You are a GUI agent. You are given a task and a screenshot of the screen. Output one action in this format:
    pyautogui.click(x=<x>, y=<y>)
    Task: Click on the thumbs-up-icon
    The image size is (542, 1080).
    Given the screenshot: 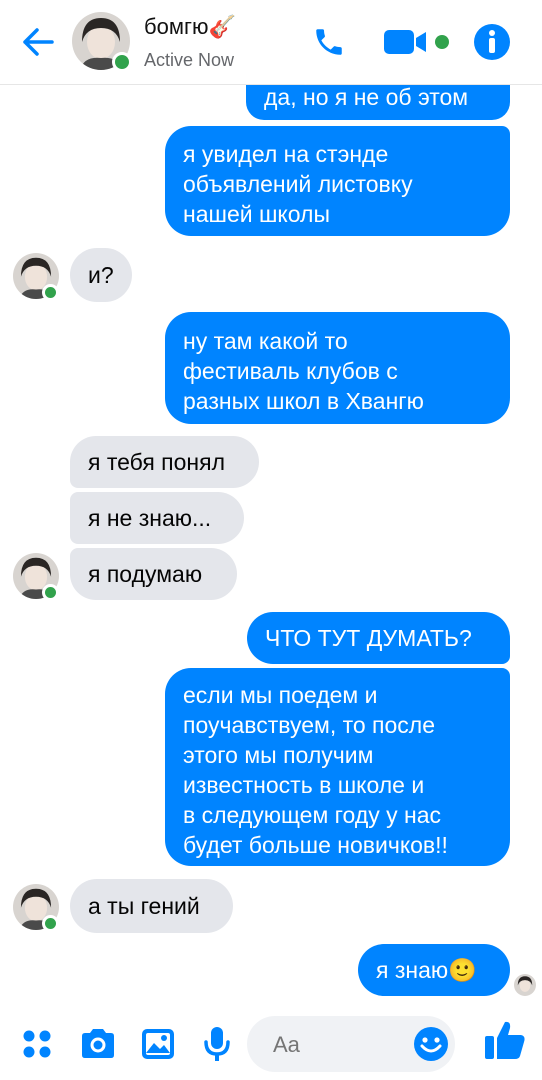 What is the action you would take?
    pyautogui.click(x=505, y=1040)
    